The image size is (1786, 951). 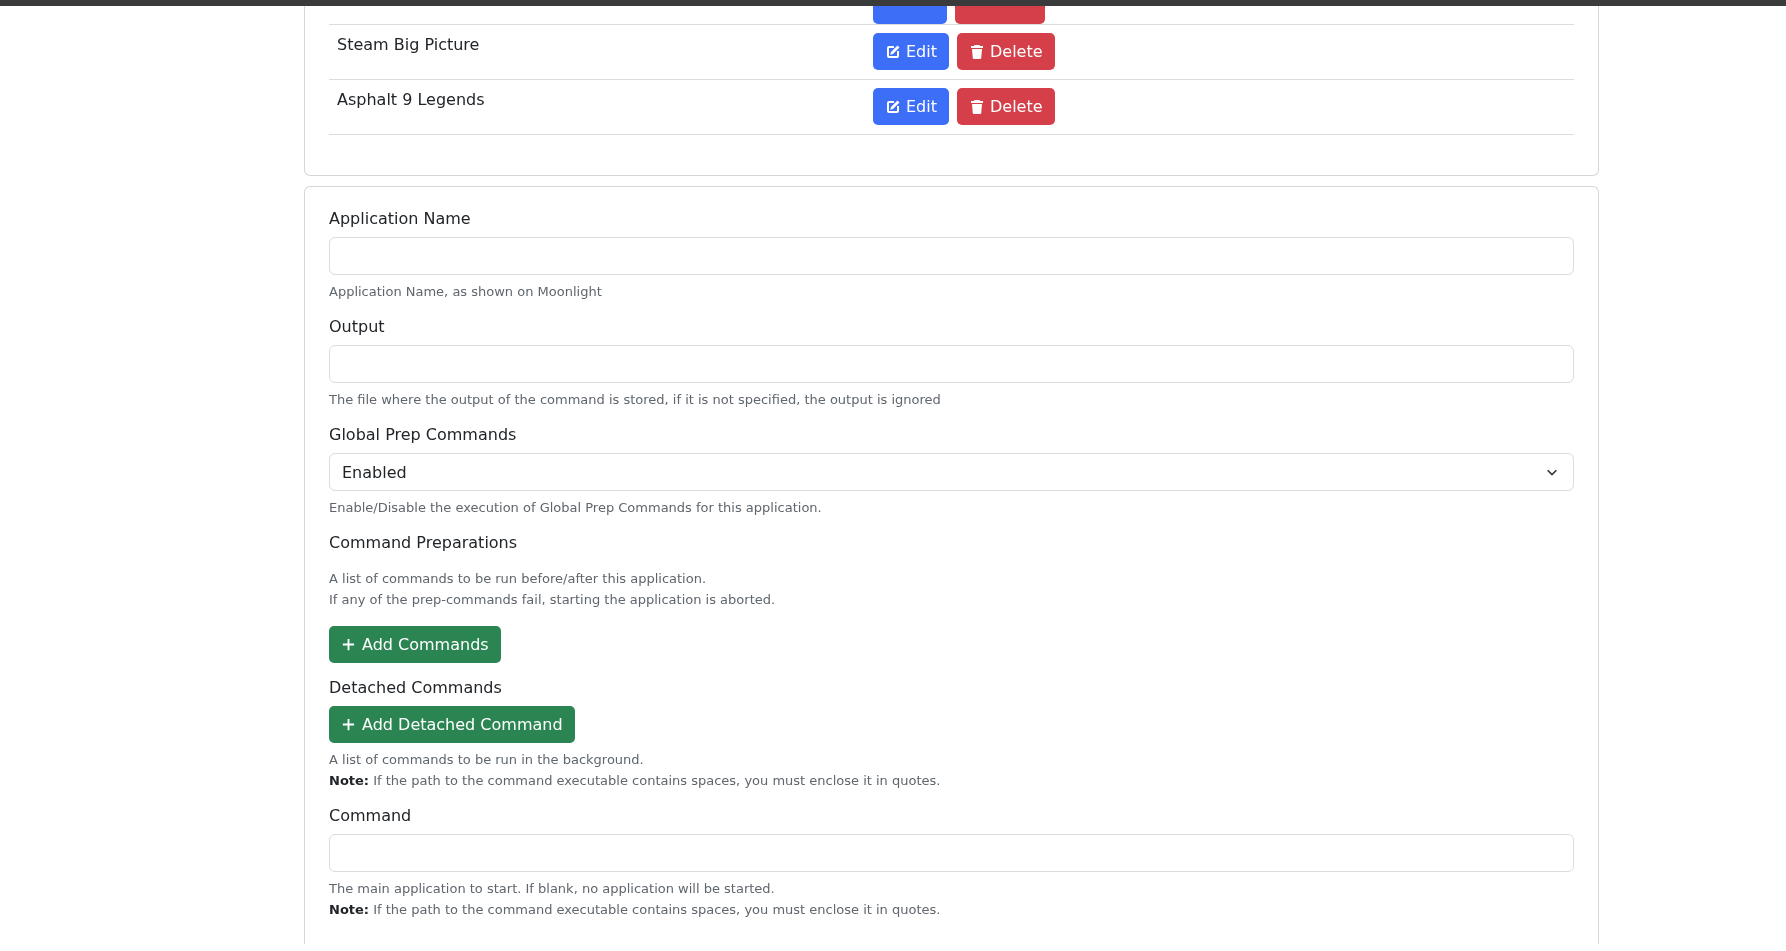 I want to click on add-button: Add Commands, so click(x=415, y=644).